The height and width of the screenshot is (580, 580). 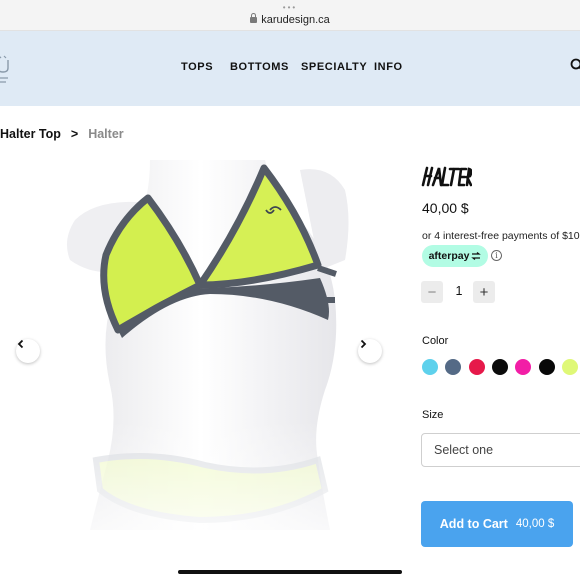 I want to click on browser-url-bar: ••• karudesign.ca, so click(x=290, y=15).